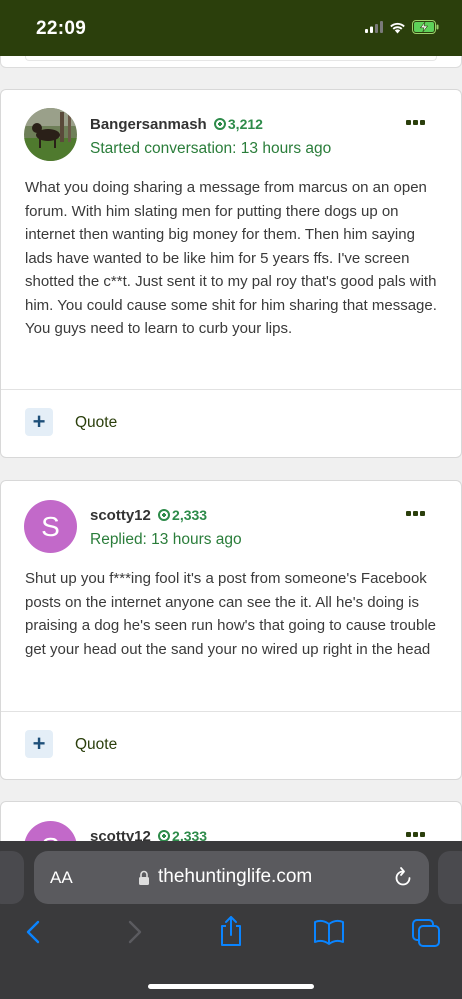 This screenshot has width=462, height=999. I want to click on post-header: S scotty12 2,333 Replied: 13 hours ago, so click(231, 524).